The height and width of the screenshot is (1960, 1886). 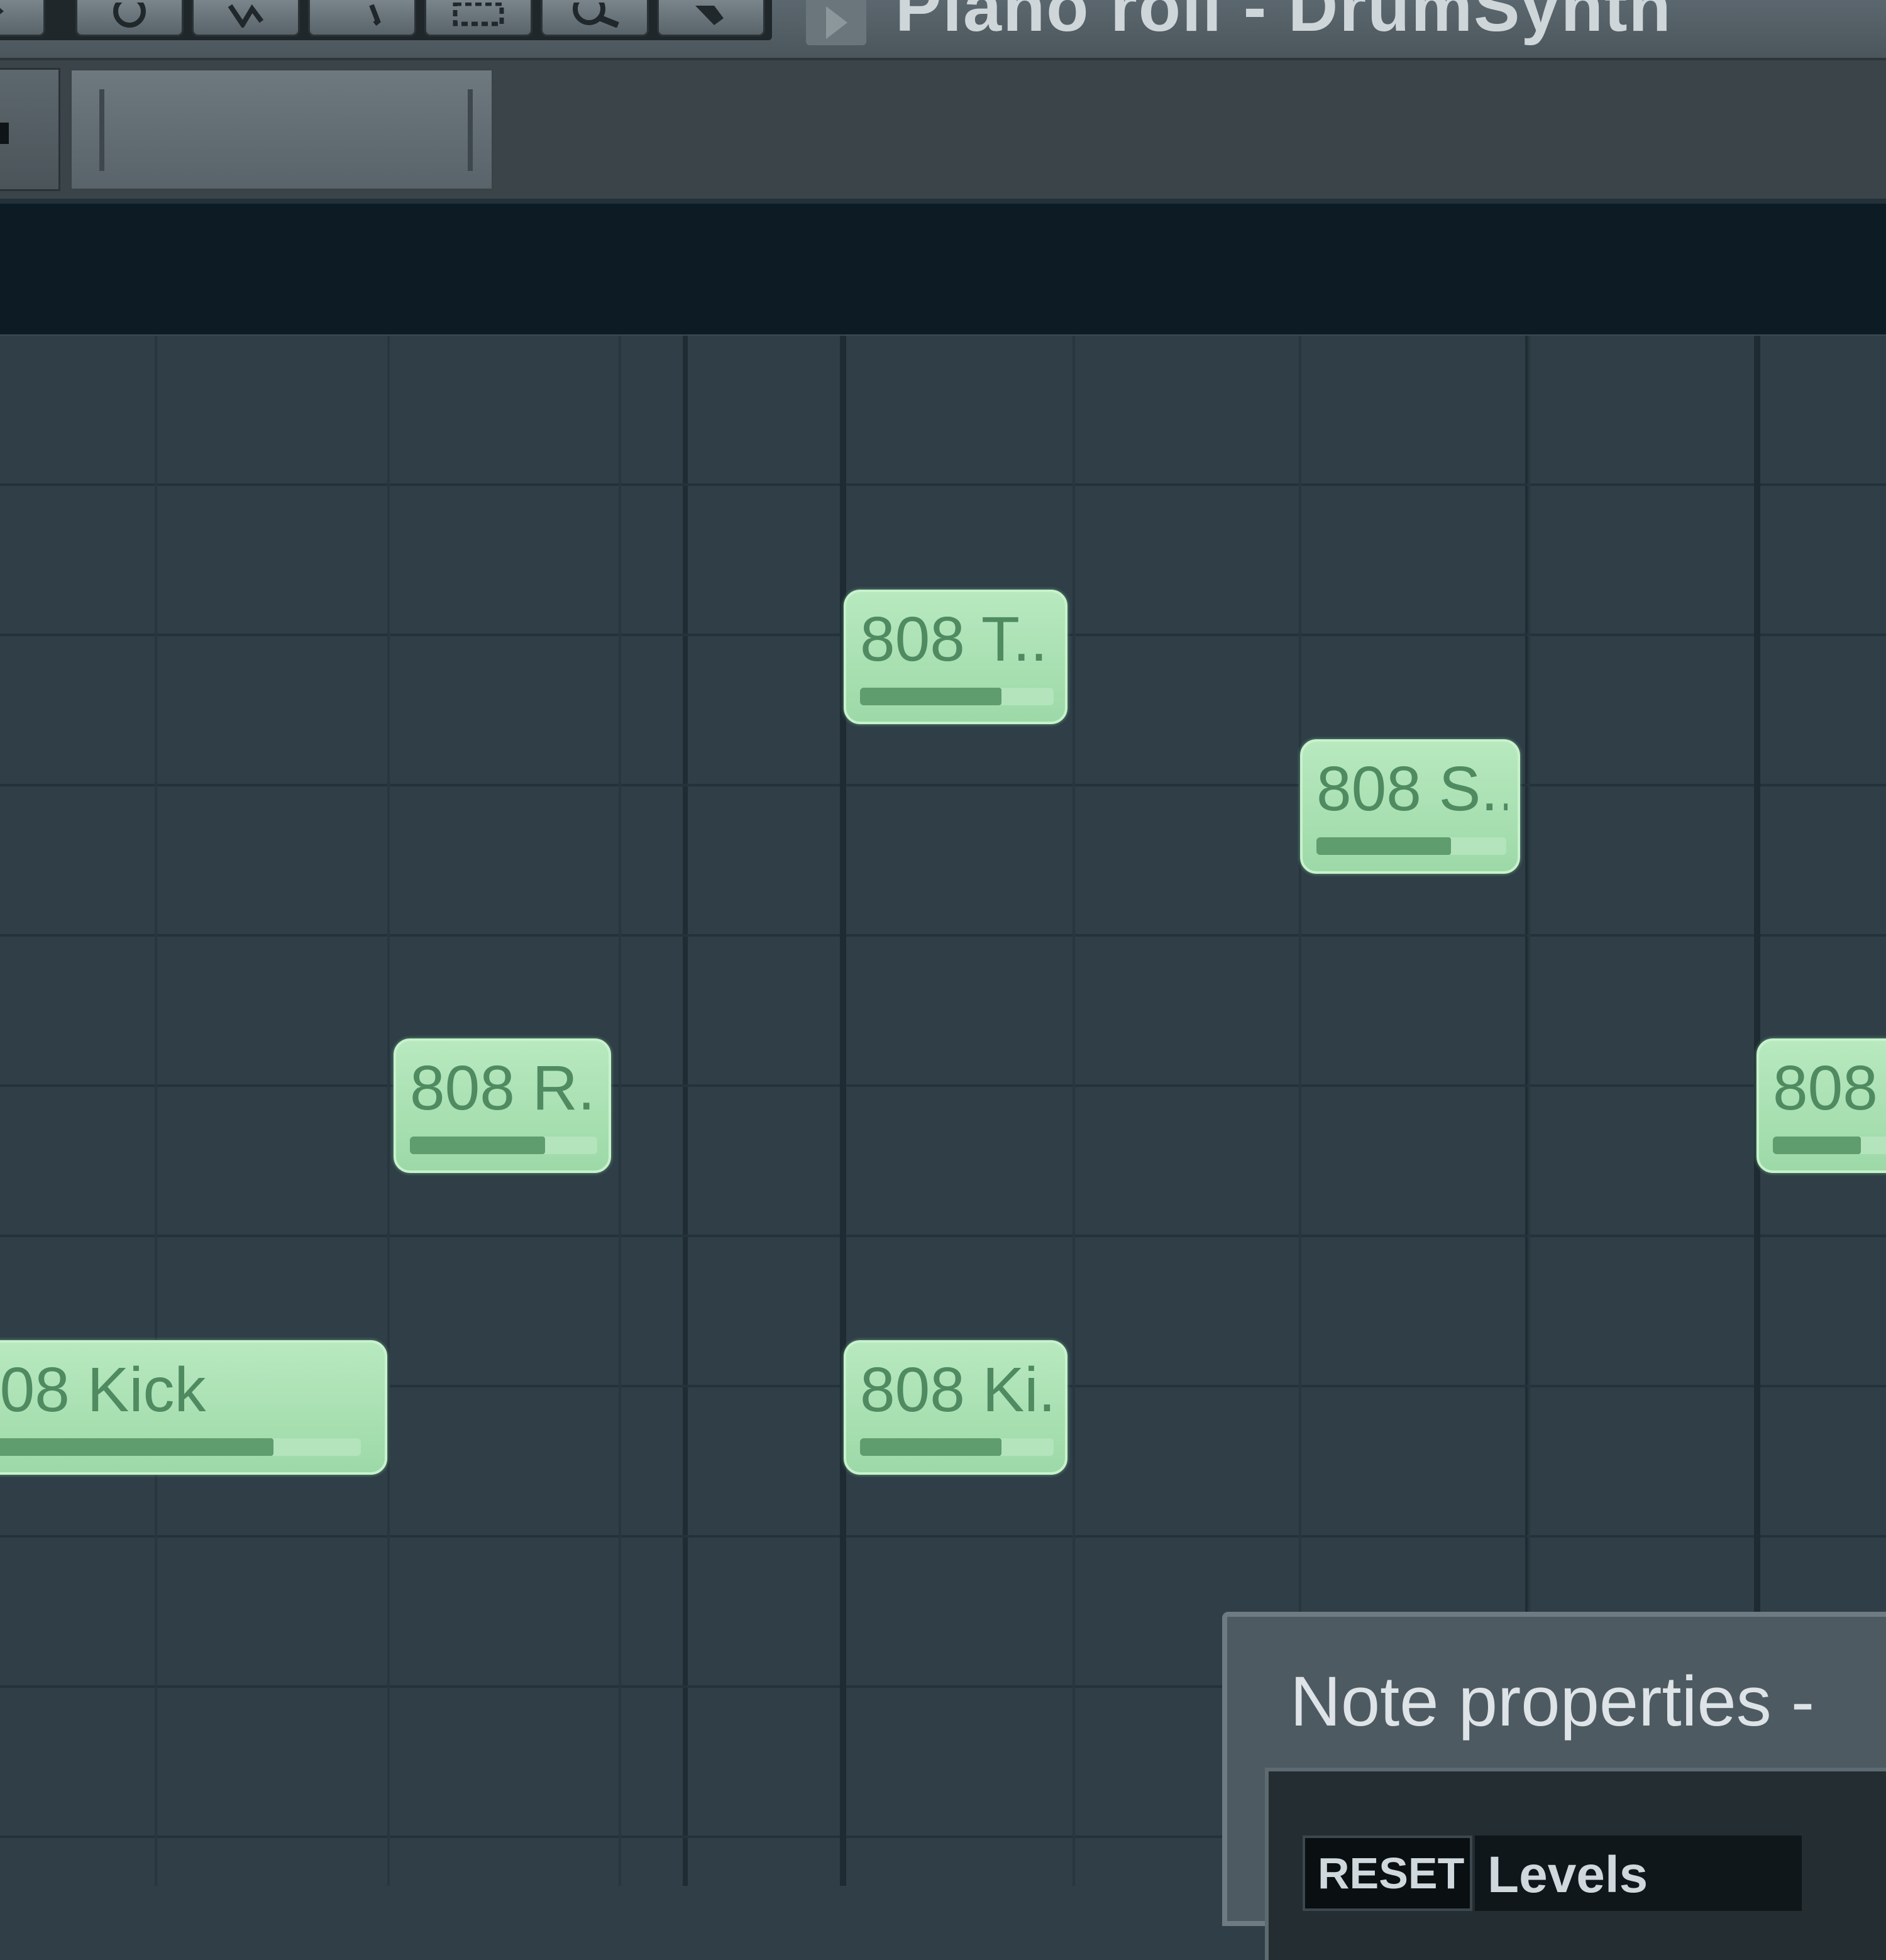 What do you see at coordinates (954, 639) in the screenshot?
I see `note-label: 808 T..` at bounding box center [954, 639].